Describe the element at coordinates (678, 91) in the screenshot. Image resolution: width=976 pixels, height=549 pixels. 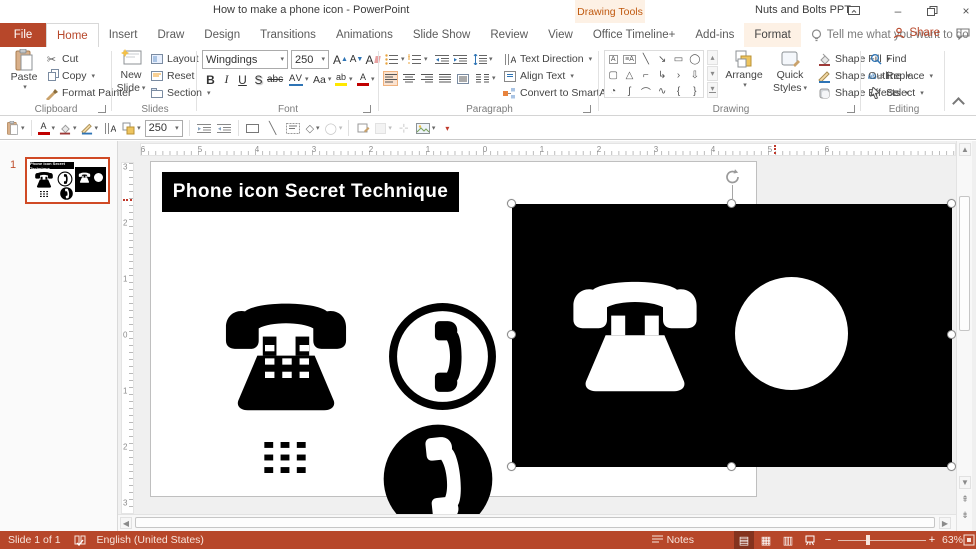
I see `shape-left-brace-icon: {` at that location.